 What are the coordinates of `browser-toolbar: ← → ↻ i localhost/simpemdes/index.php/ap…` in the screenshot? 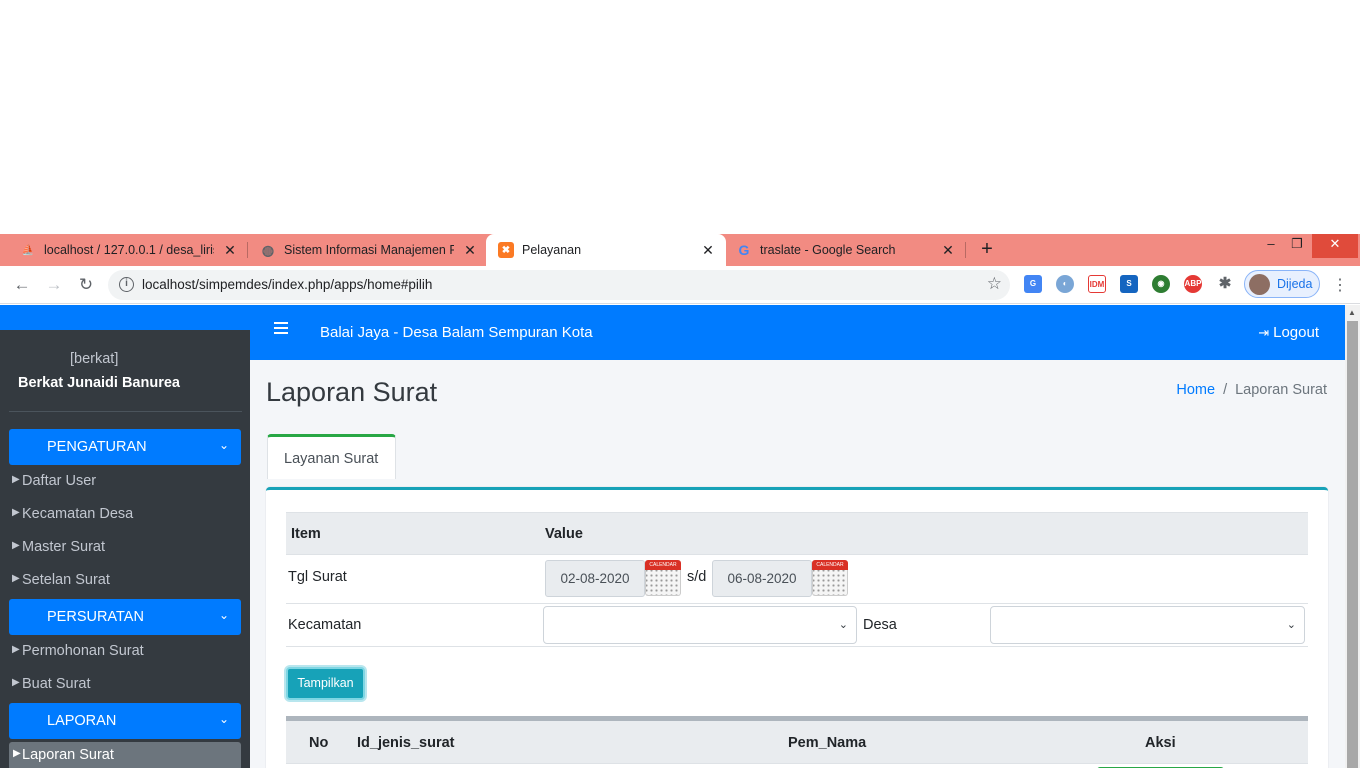 It's located at (680, 285).